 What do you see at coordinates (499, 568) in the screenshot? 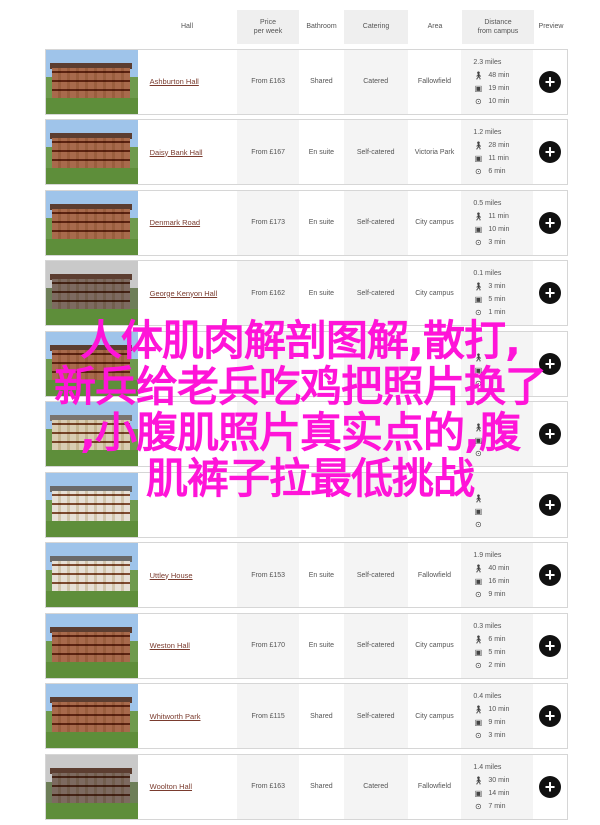
I see `walk-time: 40 min` at bounding box center [499, 568].